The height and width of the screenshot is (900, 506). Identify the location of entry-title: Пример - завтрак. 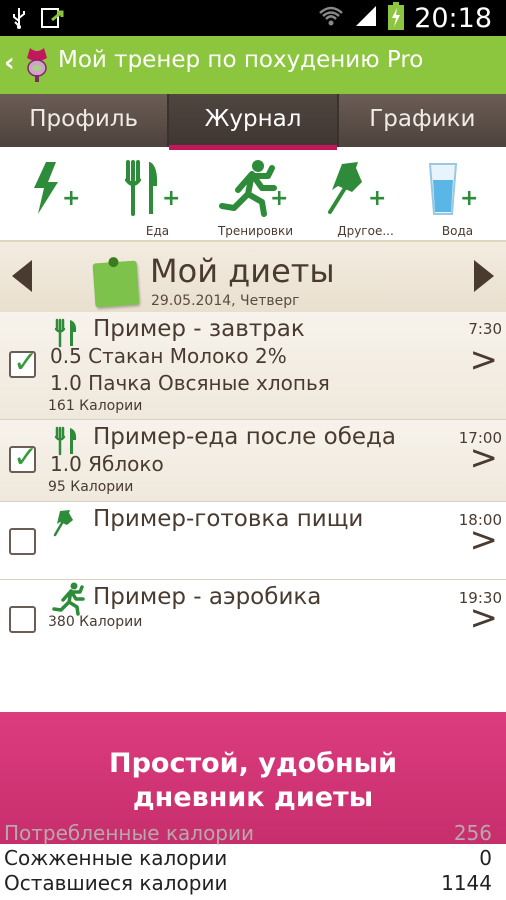
(199, 329).